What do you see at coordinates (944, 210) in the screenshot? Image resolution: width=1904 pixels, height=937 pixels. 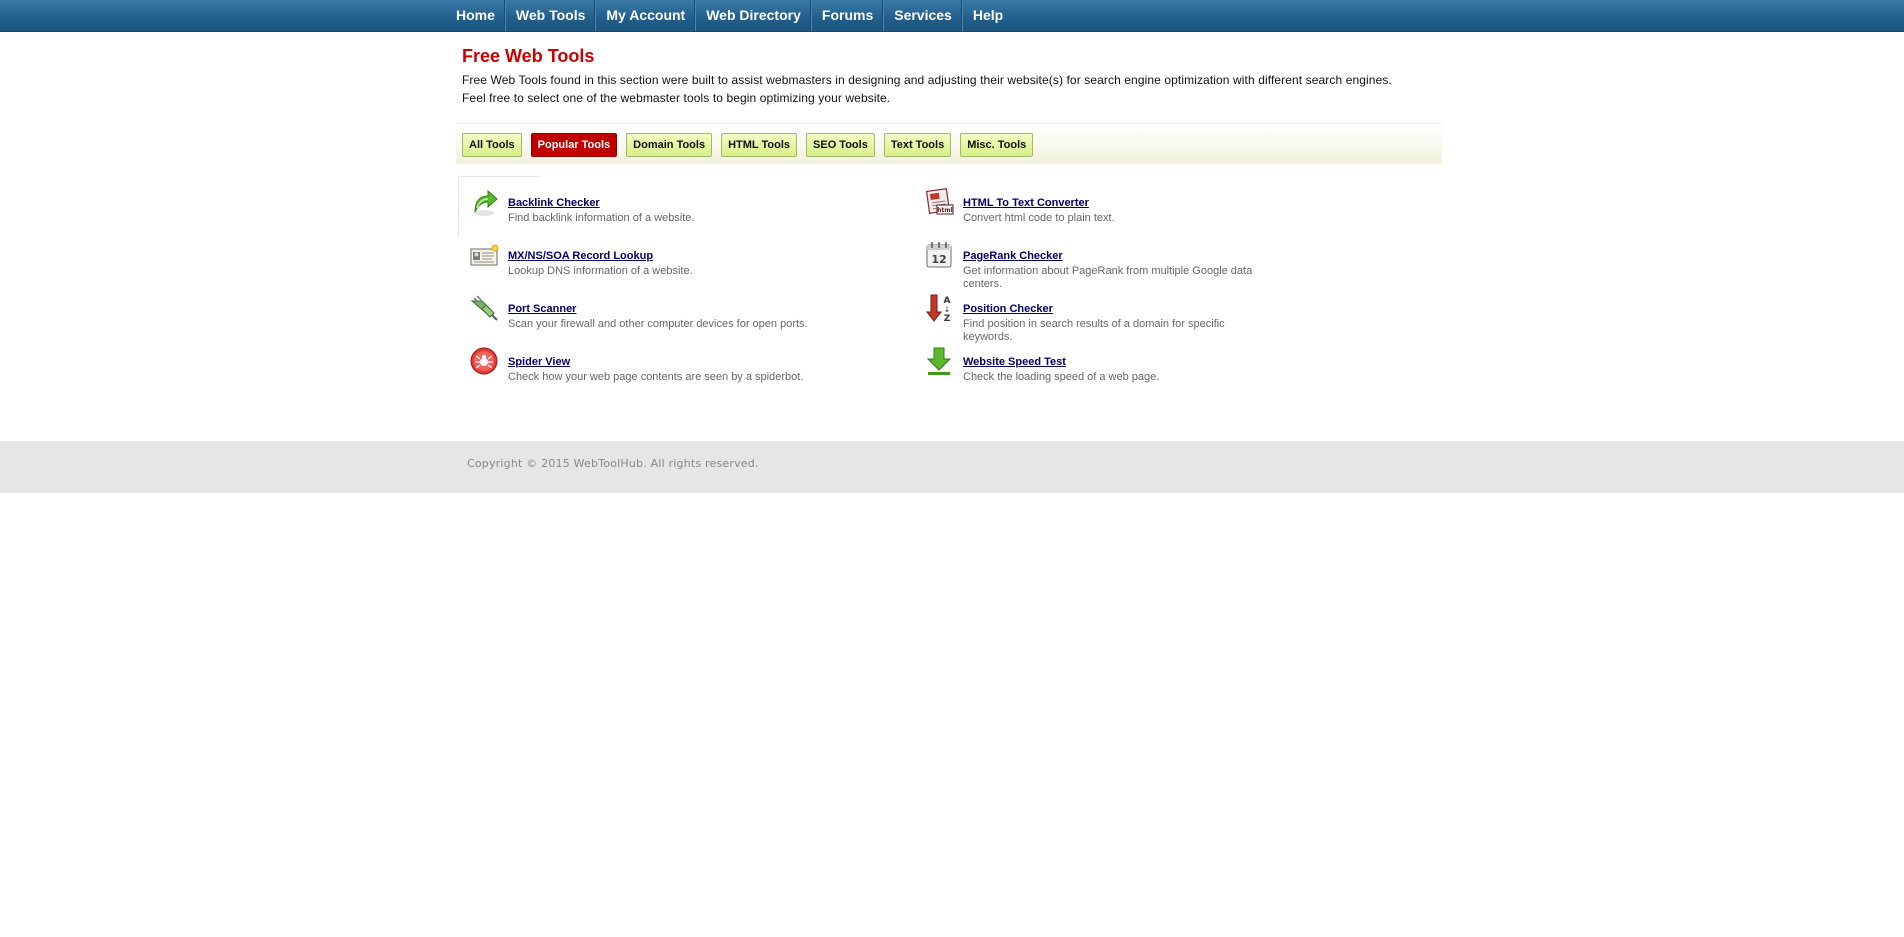 I see `svg-text: html` at bounding box center [944, 210].